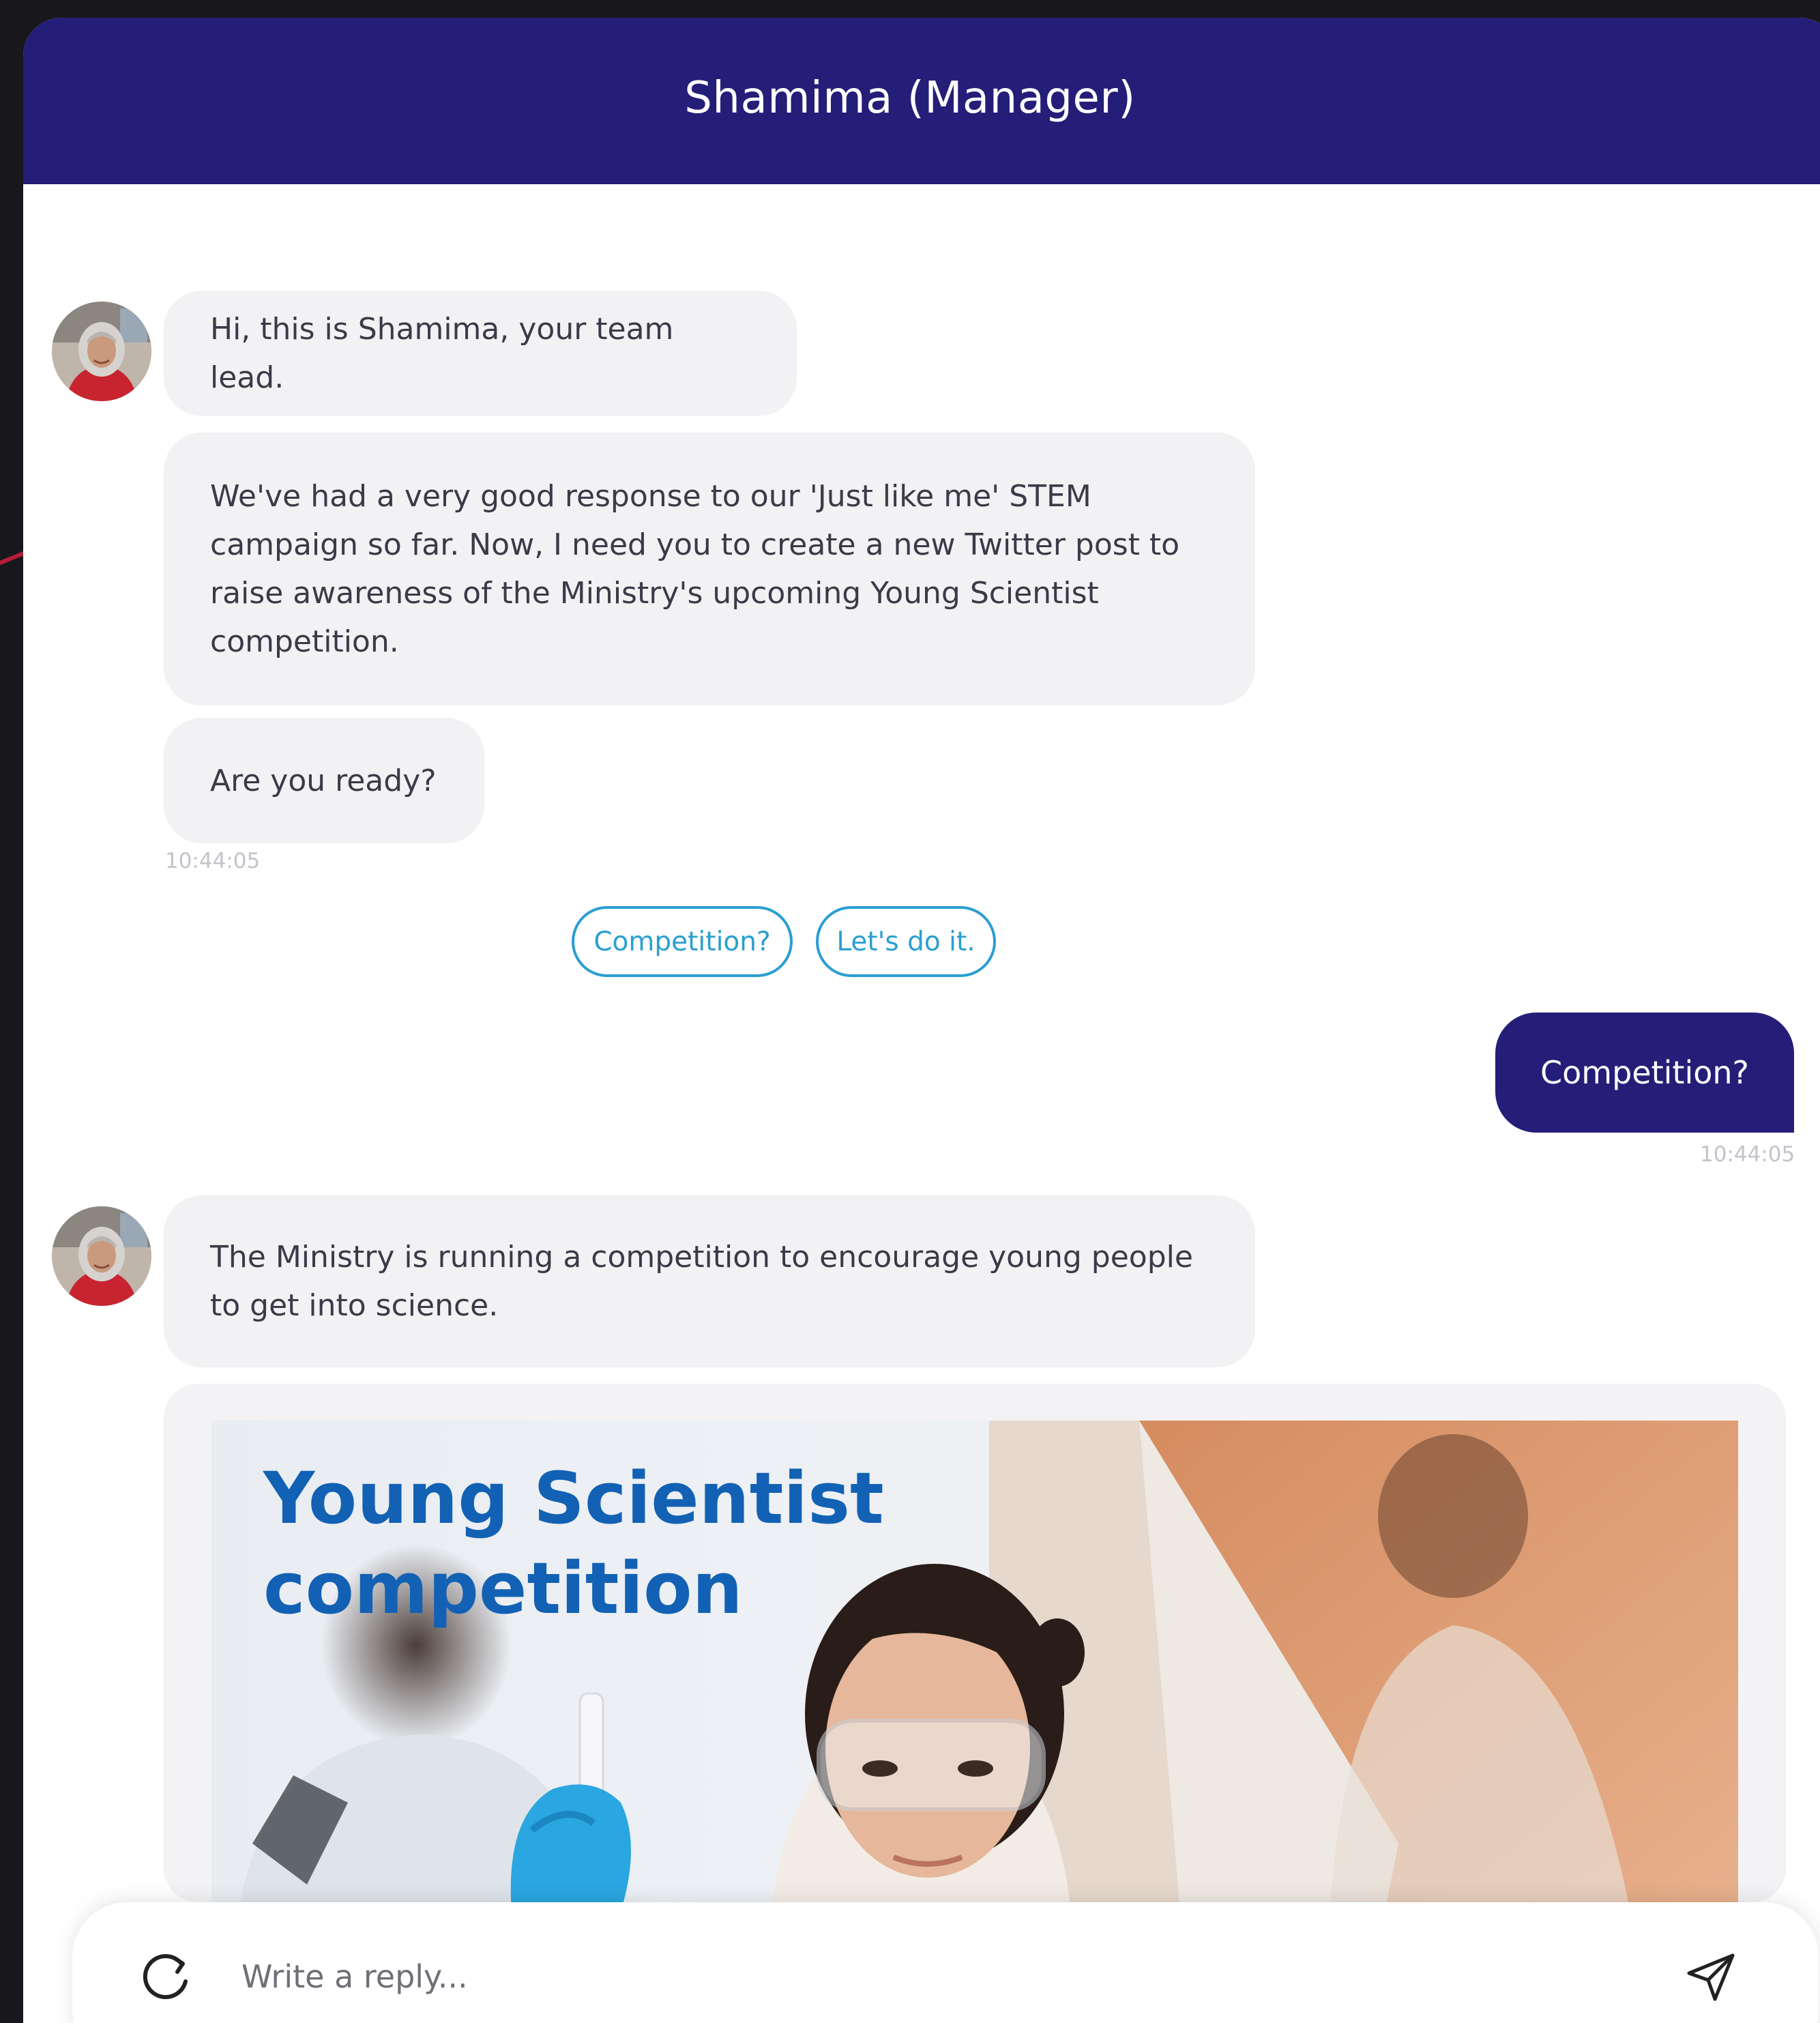 This screenshot has height=2023, width=1820. I want to click on user-message-timestamp: 10:44:05, so click(1747, 1154).